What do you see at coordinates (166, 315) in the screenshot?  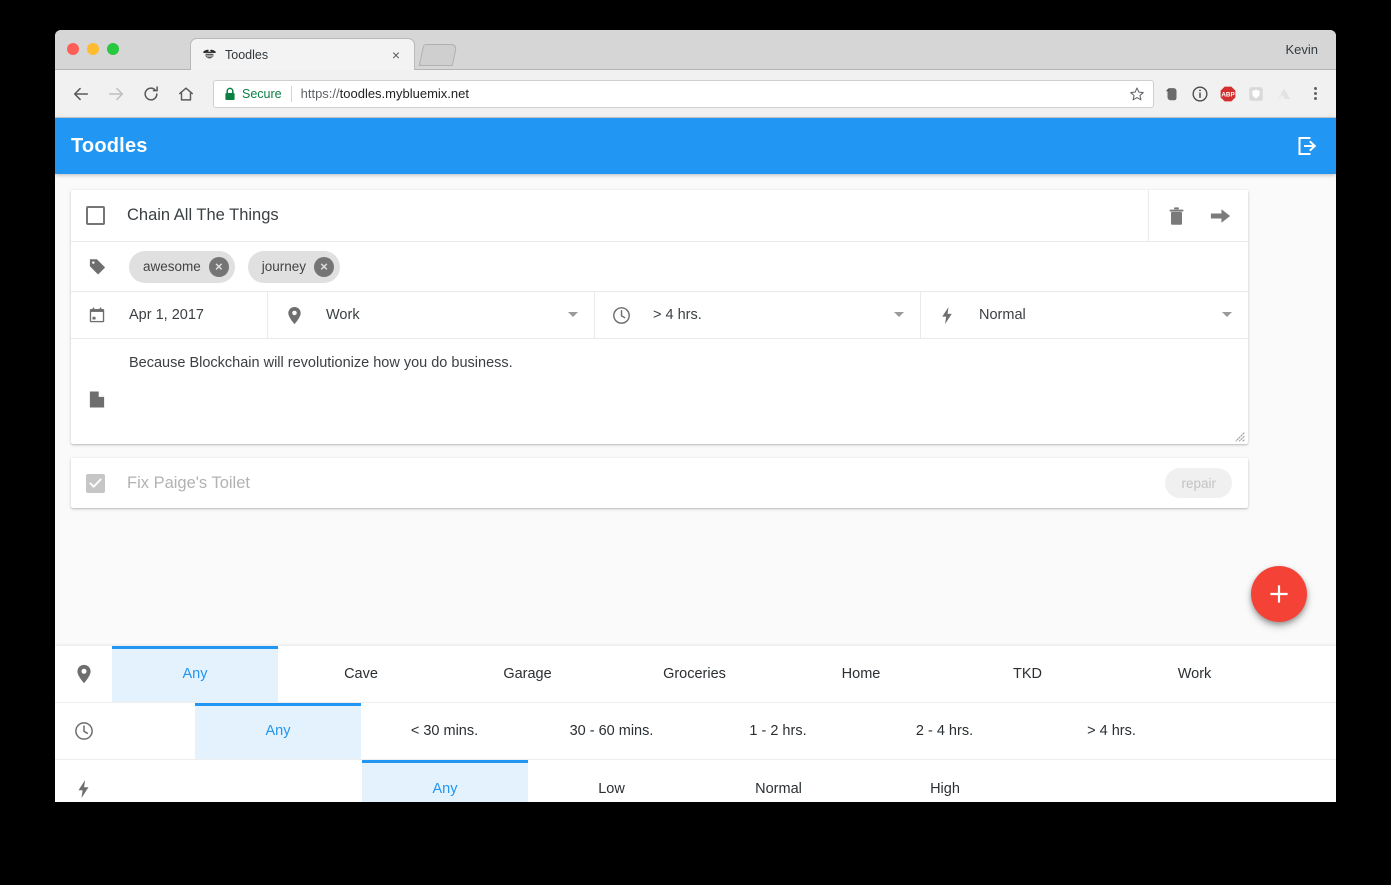 I see `task-date-value: Apr 1, 2017` at bounding box center [166, 315].